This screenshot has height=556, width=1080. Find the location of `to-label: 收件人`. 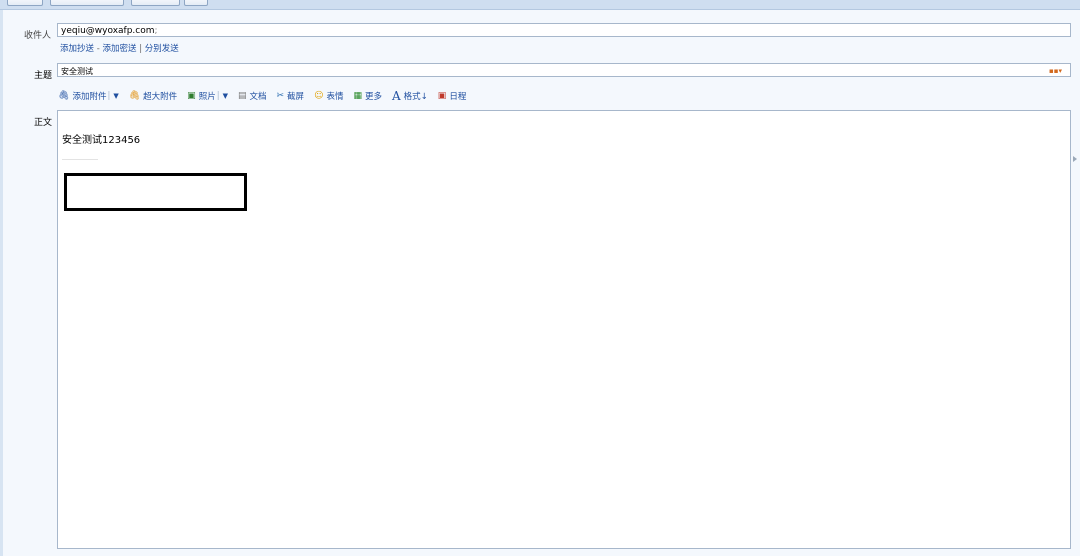

to-label: 收件人 is located at coordinates (38, 36).